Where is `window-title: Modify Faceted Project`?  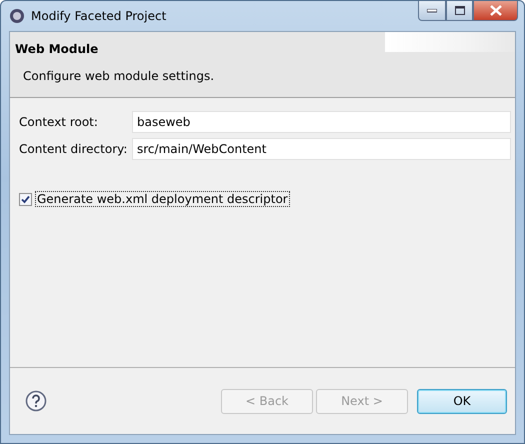
window-title: Modify Faceted Project is located at coordinates (98, 16).